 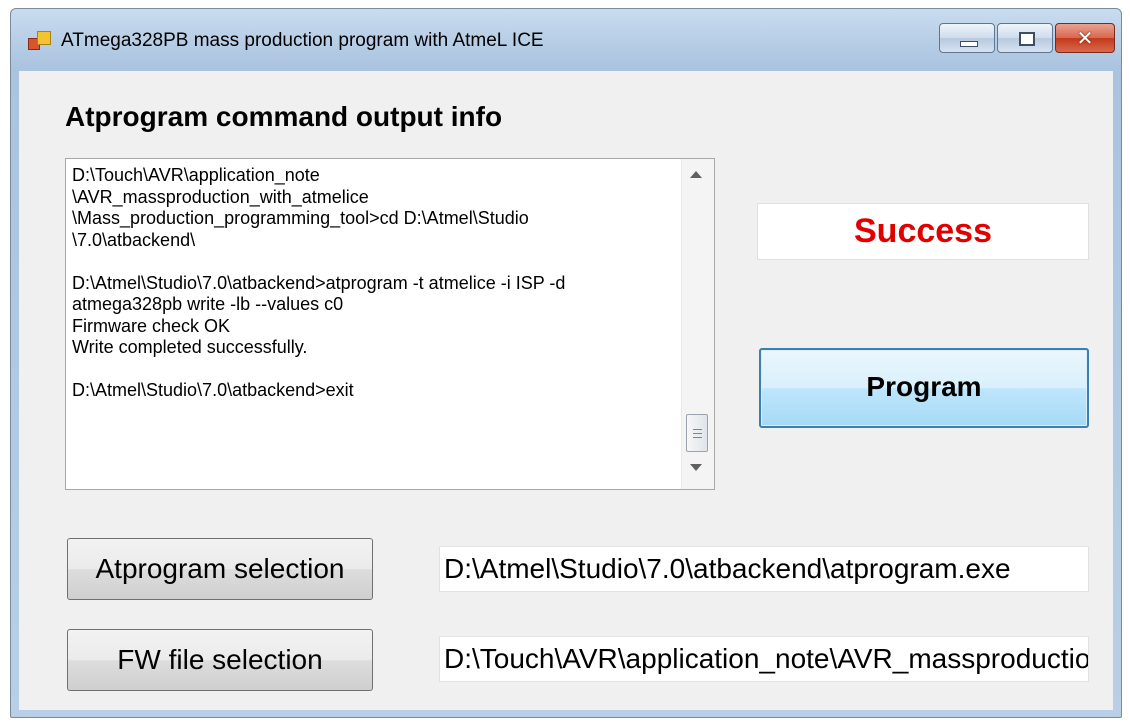 I want to click on scroll-up-arrow-icon, so click(x=696, y=174).